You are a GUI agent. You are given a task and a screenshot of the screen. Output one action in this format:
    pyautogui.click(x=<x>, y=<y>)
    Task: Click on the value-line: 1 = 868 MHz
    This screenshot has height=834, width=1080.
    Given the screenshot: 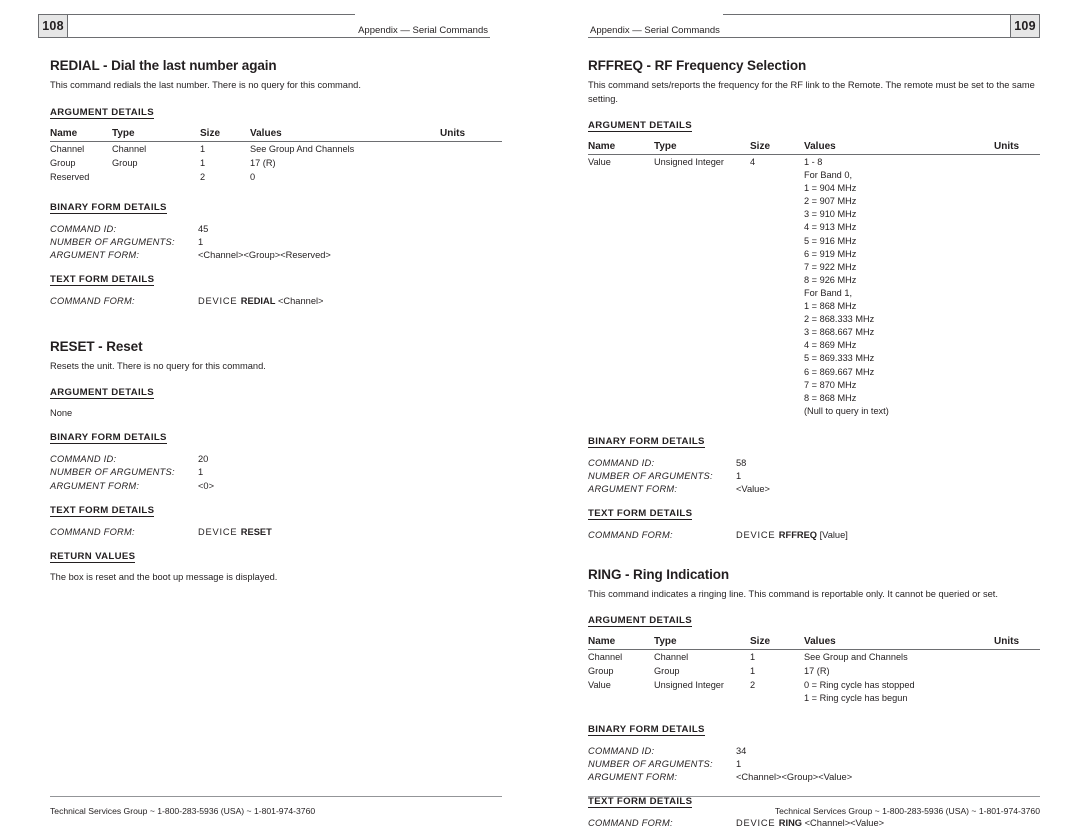 What is the action you would take?
    pyautogui.click(x=830, y=306)
    